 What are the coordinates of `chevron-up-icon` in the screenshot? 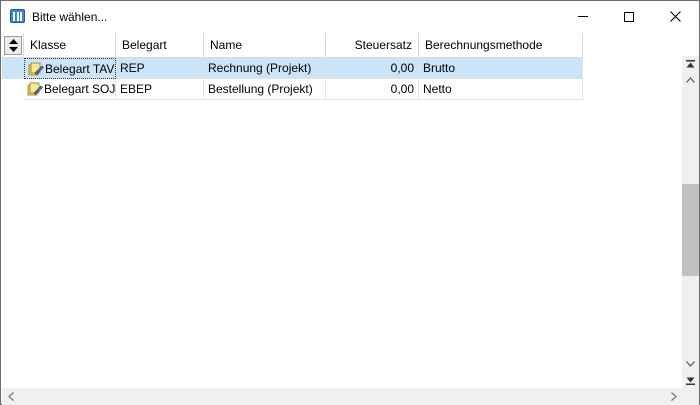 It's located at (690, 80).